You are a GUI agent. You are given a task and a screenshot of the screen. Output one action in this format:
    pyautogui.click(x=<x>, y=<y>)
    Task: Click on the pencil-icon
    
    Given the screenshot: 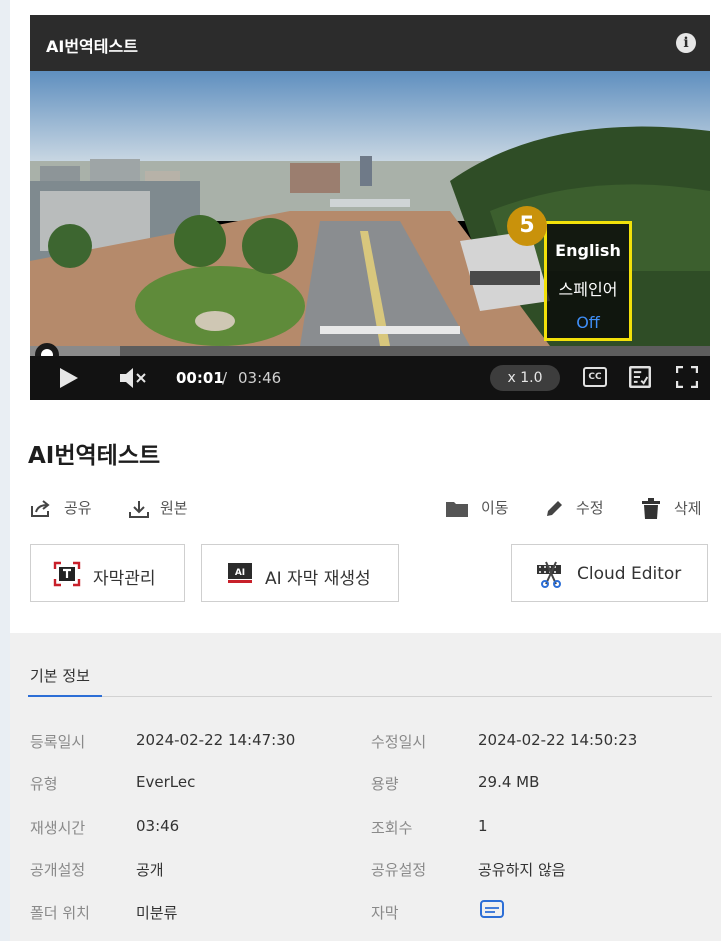 What is the action you would take?
    pyautogui.click(x=554, y=508)
    